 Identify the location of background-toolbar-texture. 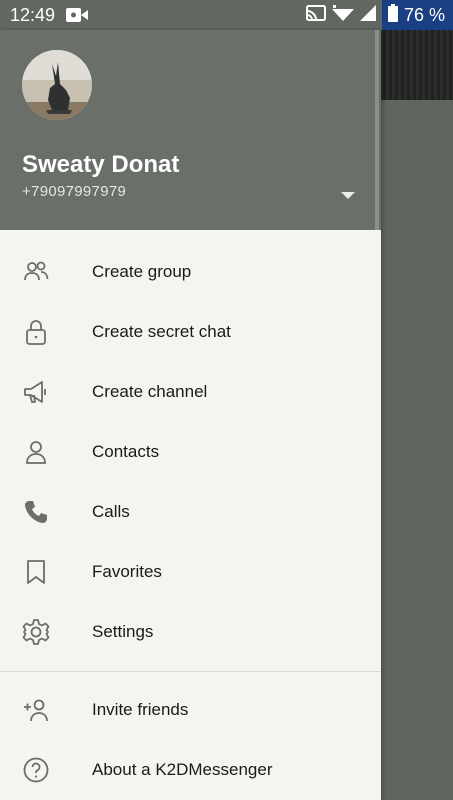
(416, 65).